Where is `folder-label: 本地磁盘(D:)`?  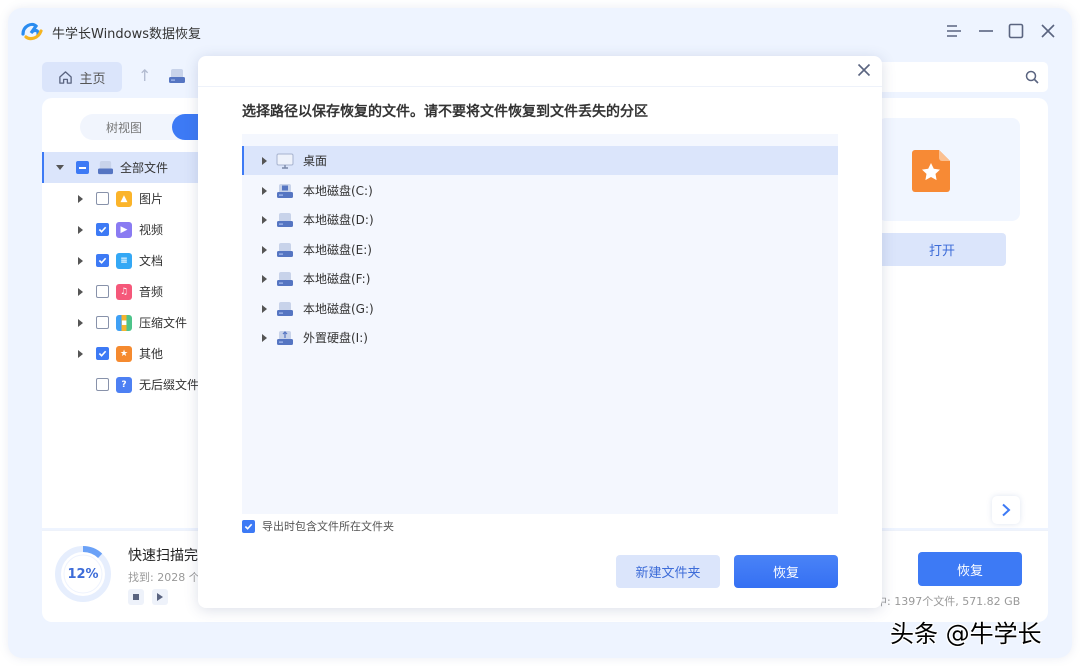
folder-label: 本地磁盘(D:) is located at coordinates (338, 220).